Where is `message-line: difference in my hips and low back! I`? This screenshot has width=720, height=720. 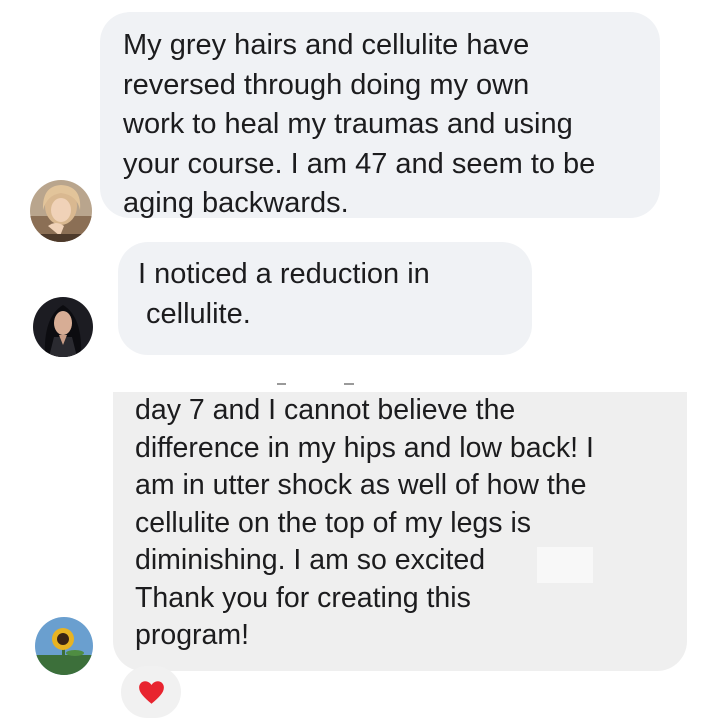
message-line: difference in my hips and low back! I is located at coordinates (364, 447).